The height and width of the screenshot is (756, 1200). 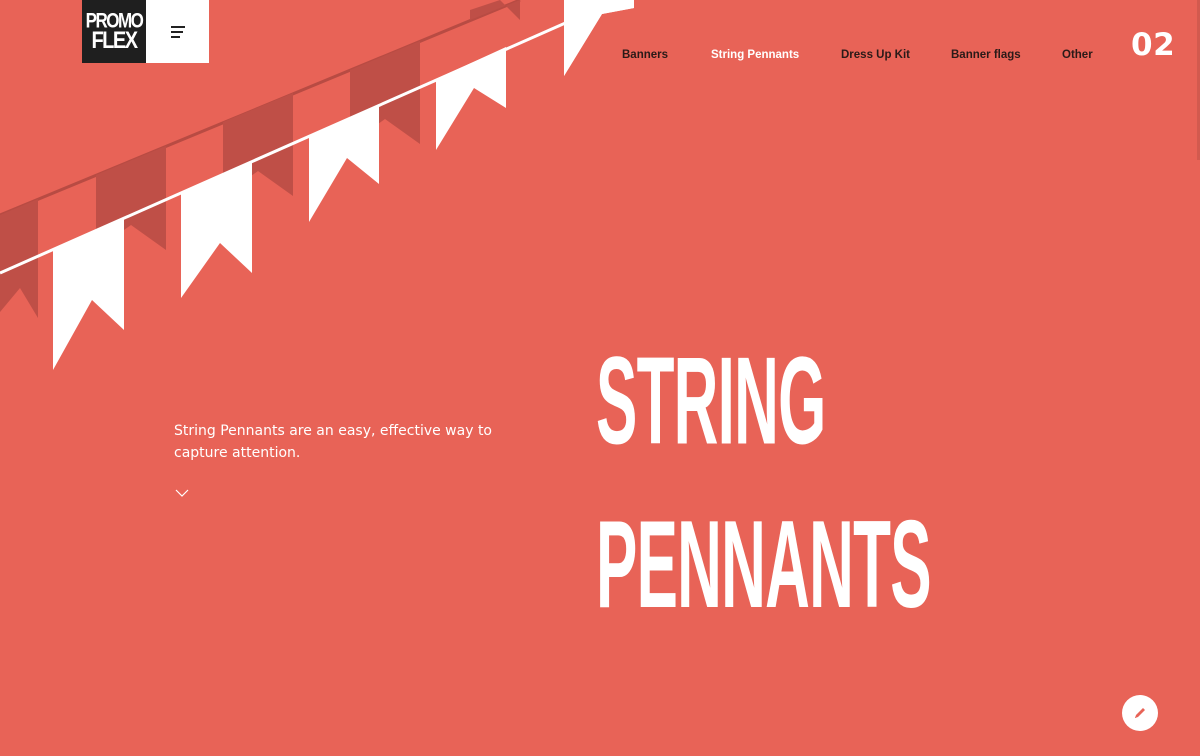 What do you see at coordinates (764, 484) in the screenshot?
I see `hero-title: STRING PENNANTS` at bounding box center [764, 484].